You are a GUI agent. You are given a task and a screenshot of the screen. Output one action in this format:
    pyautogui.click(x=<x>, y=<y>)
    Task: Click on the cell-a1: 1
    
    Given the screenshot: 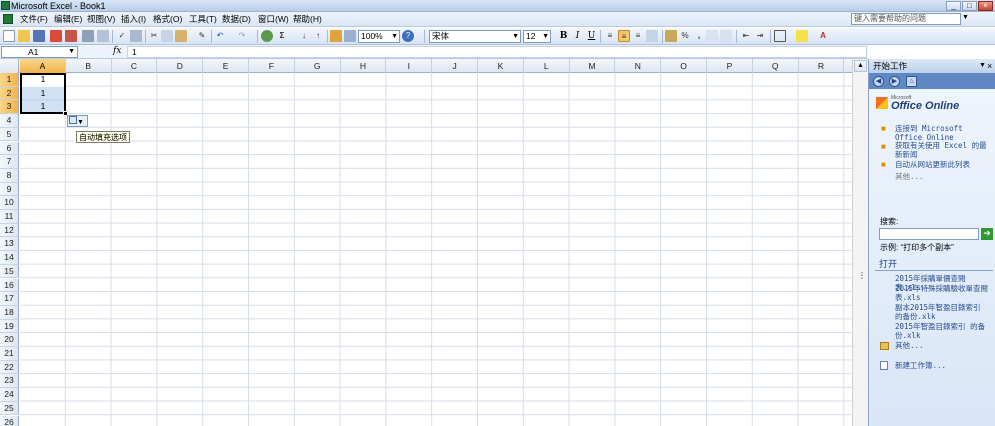 What is the action you would take?
    pyautogui.click(x=43, y=80)
    